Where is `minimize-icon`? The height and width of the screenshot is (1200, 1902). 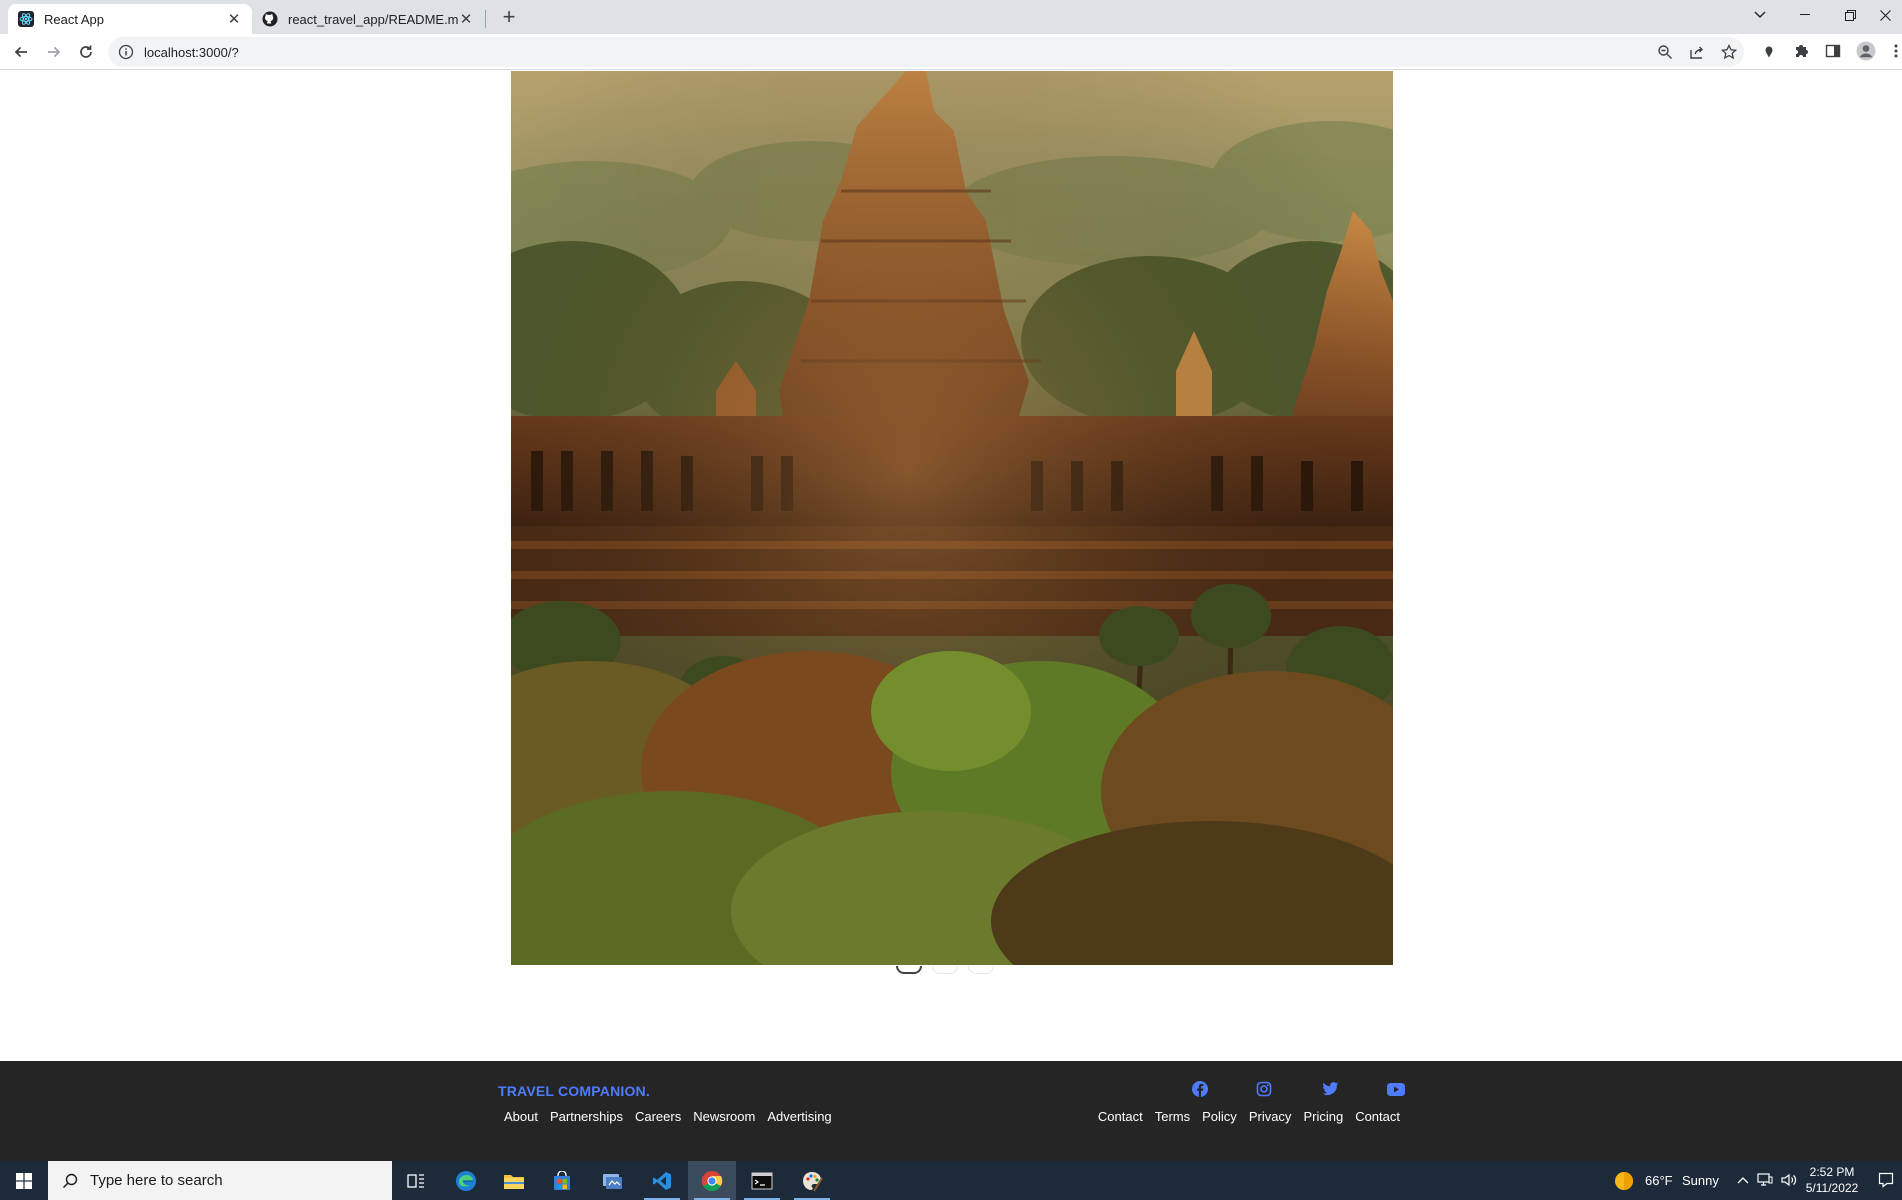
minimize-icon is located at coordinates (1805, 15).